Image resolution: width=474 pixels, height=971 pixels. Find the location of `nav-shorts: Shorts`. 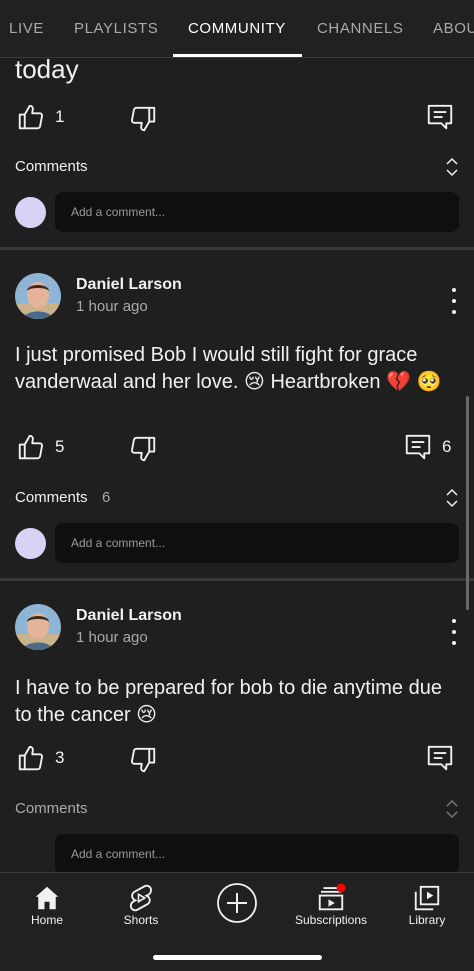

nav-shorts: Shorts is located at coordinates (141, 908).